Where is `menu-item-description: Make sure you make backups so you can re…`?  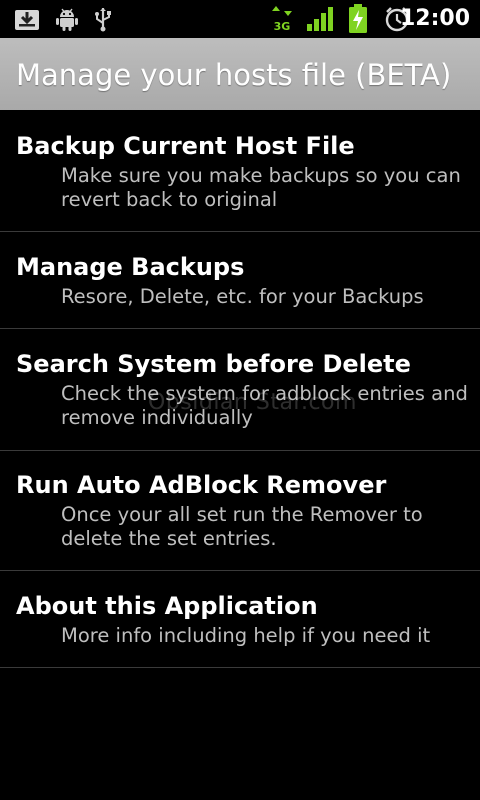 menu-item-description: Make sure you make backups so you can re… is located at coordinates (261, 187).